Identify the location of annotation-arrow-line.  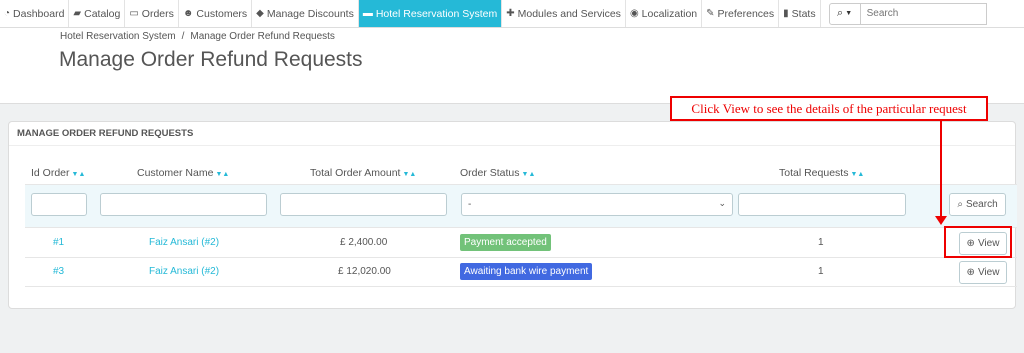
(941, 169).